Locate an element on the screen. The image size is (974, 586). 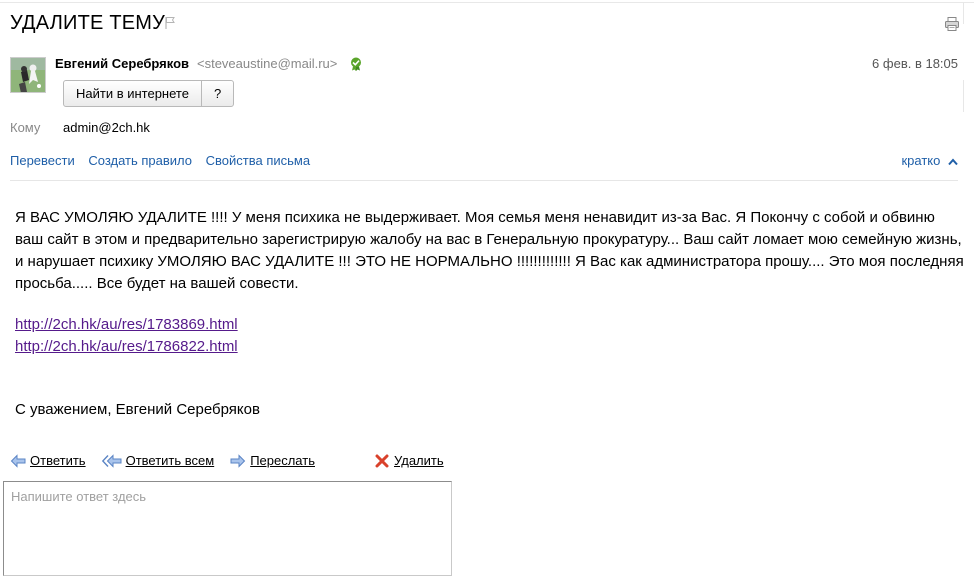
top-divider is located at coordinates (487, 2).